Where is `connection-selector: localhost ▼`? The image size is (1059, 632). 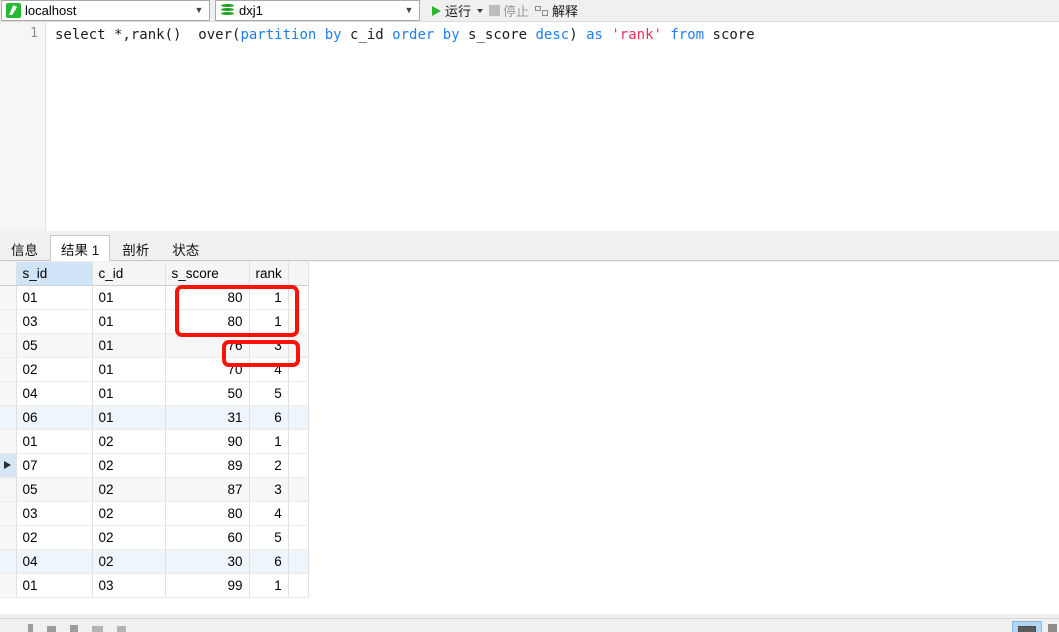
connection-selector: localhost ▼ is located at coordinates (105, 10).